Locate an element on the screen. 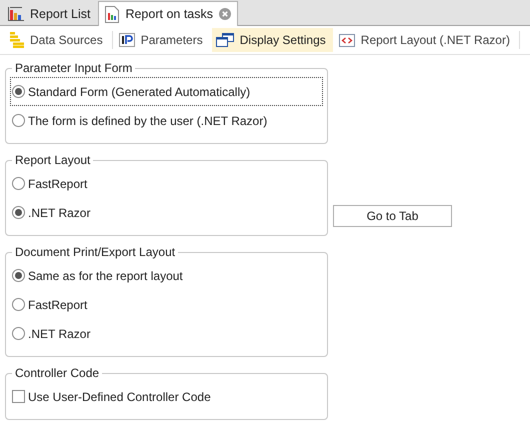 The width and height of the screenshot is (530, 425). code-tag-icon is located at coordinates (346, 40).